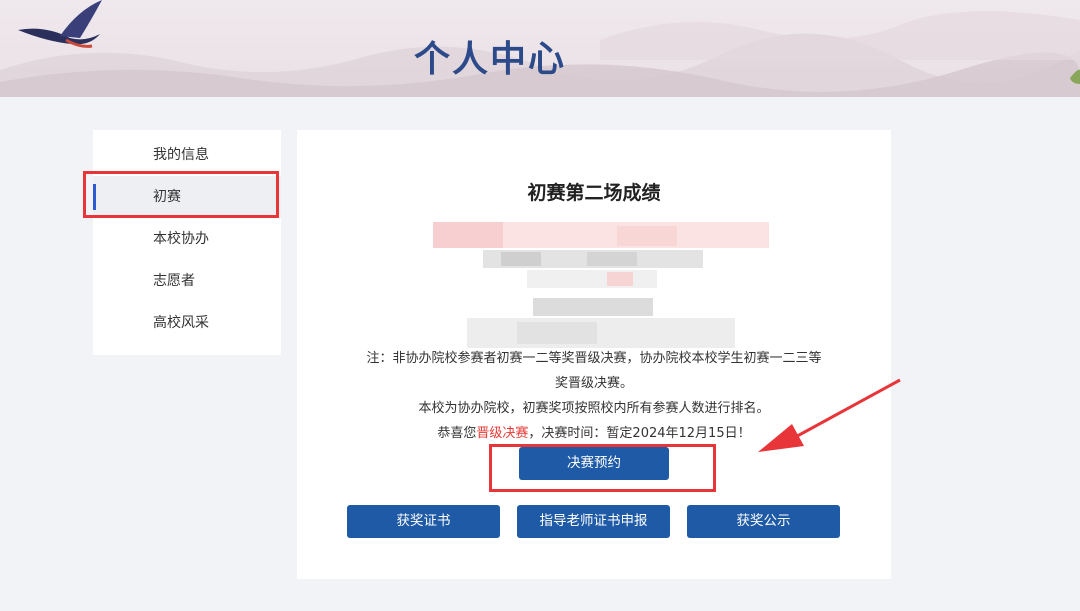 The width and height of the screenshot is (1080, 611). Describe the element at coordinates (457, 433) in the screenshot. I see `congrats-prefix: 恭喜您` at that location.